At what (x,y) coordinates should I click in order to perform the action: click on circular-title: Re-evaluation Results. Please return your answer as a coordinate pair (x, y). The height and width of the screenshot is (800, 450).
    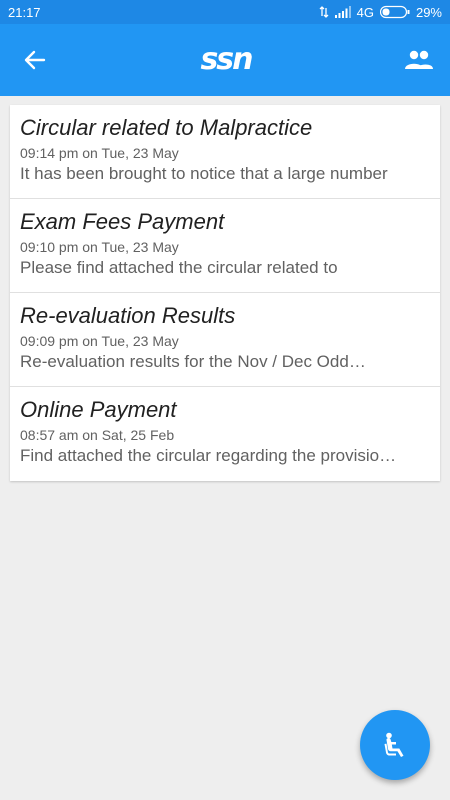
    Looking at the image, I should click on (128, 315).